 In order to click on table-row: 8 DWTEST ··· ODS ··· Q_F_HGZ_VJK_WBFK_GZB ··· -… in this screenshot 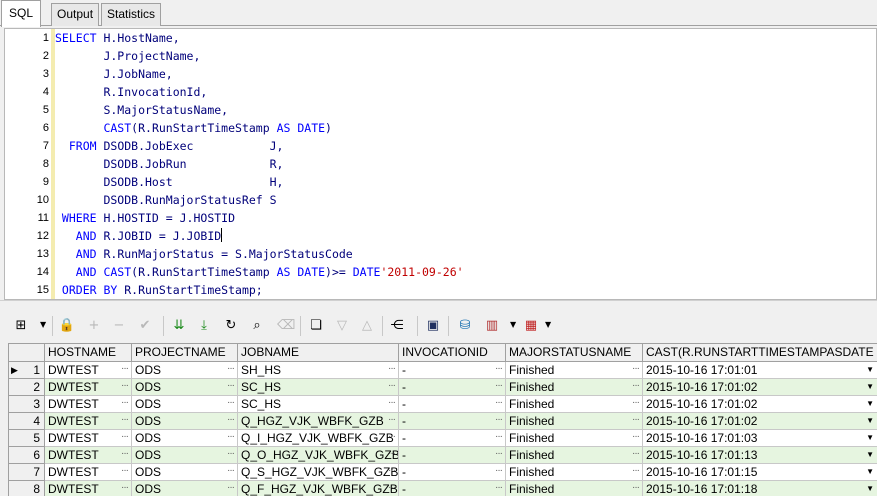, I will do `click(443, 488)`.